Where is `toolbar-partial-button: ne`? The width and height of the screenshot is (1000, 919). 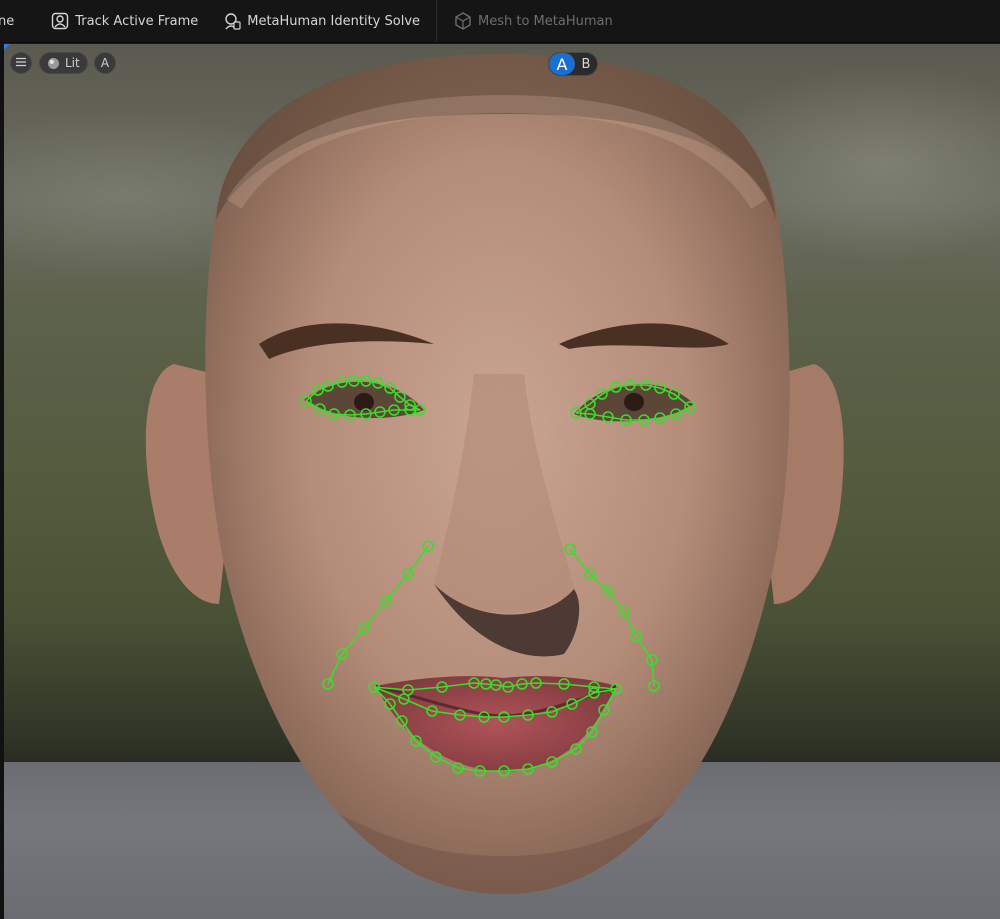 toolbar-partial-button: ne is located at coordinates (14, 21).